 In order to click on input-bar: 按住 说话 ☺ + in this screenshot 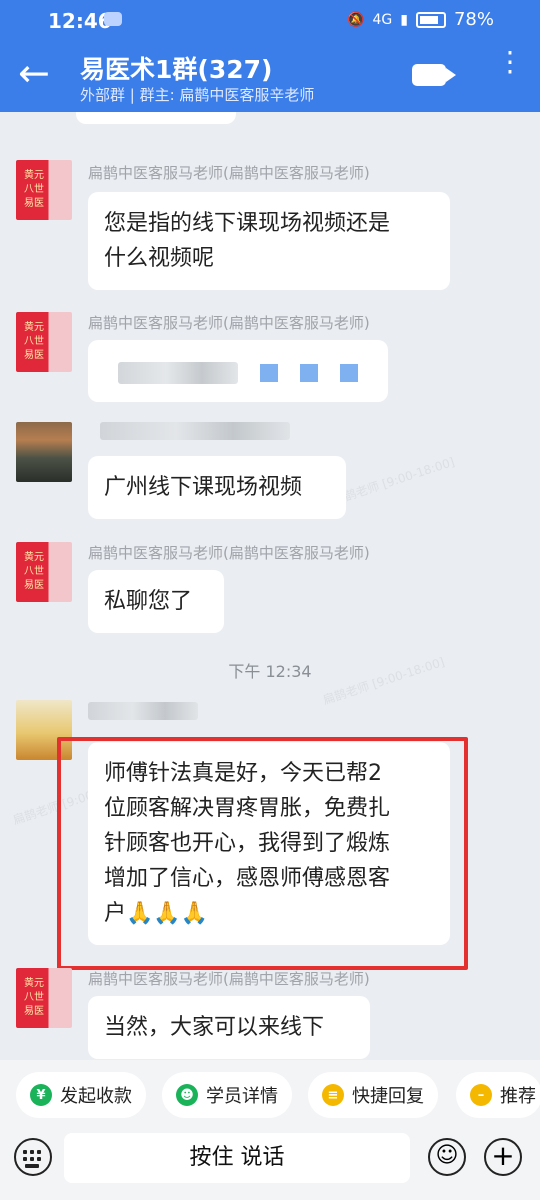, I will do `click(270, 1165)`.